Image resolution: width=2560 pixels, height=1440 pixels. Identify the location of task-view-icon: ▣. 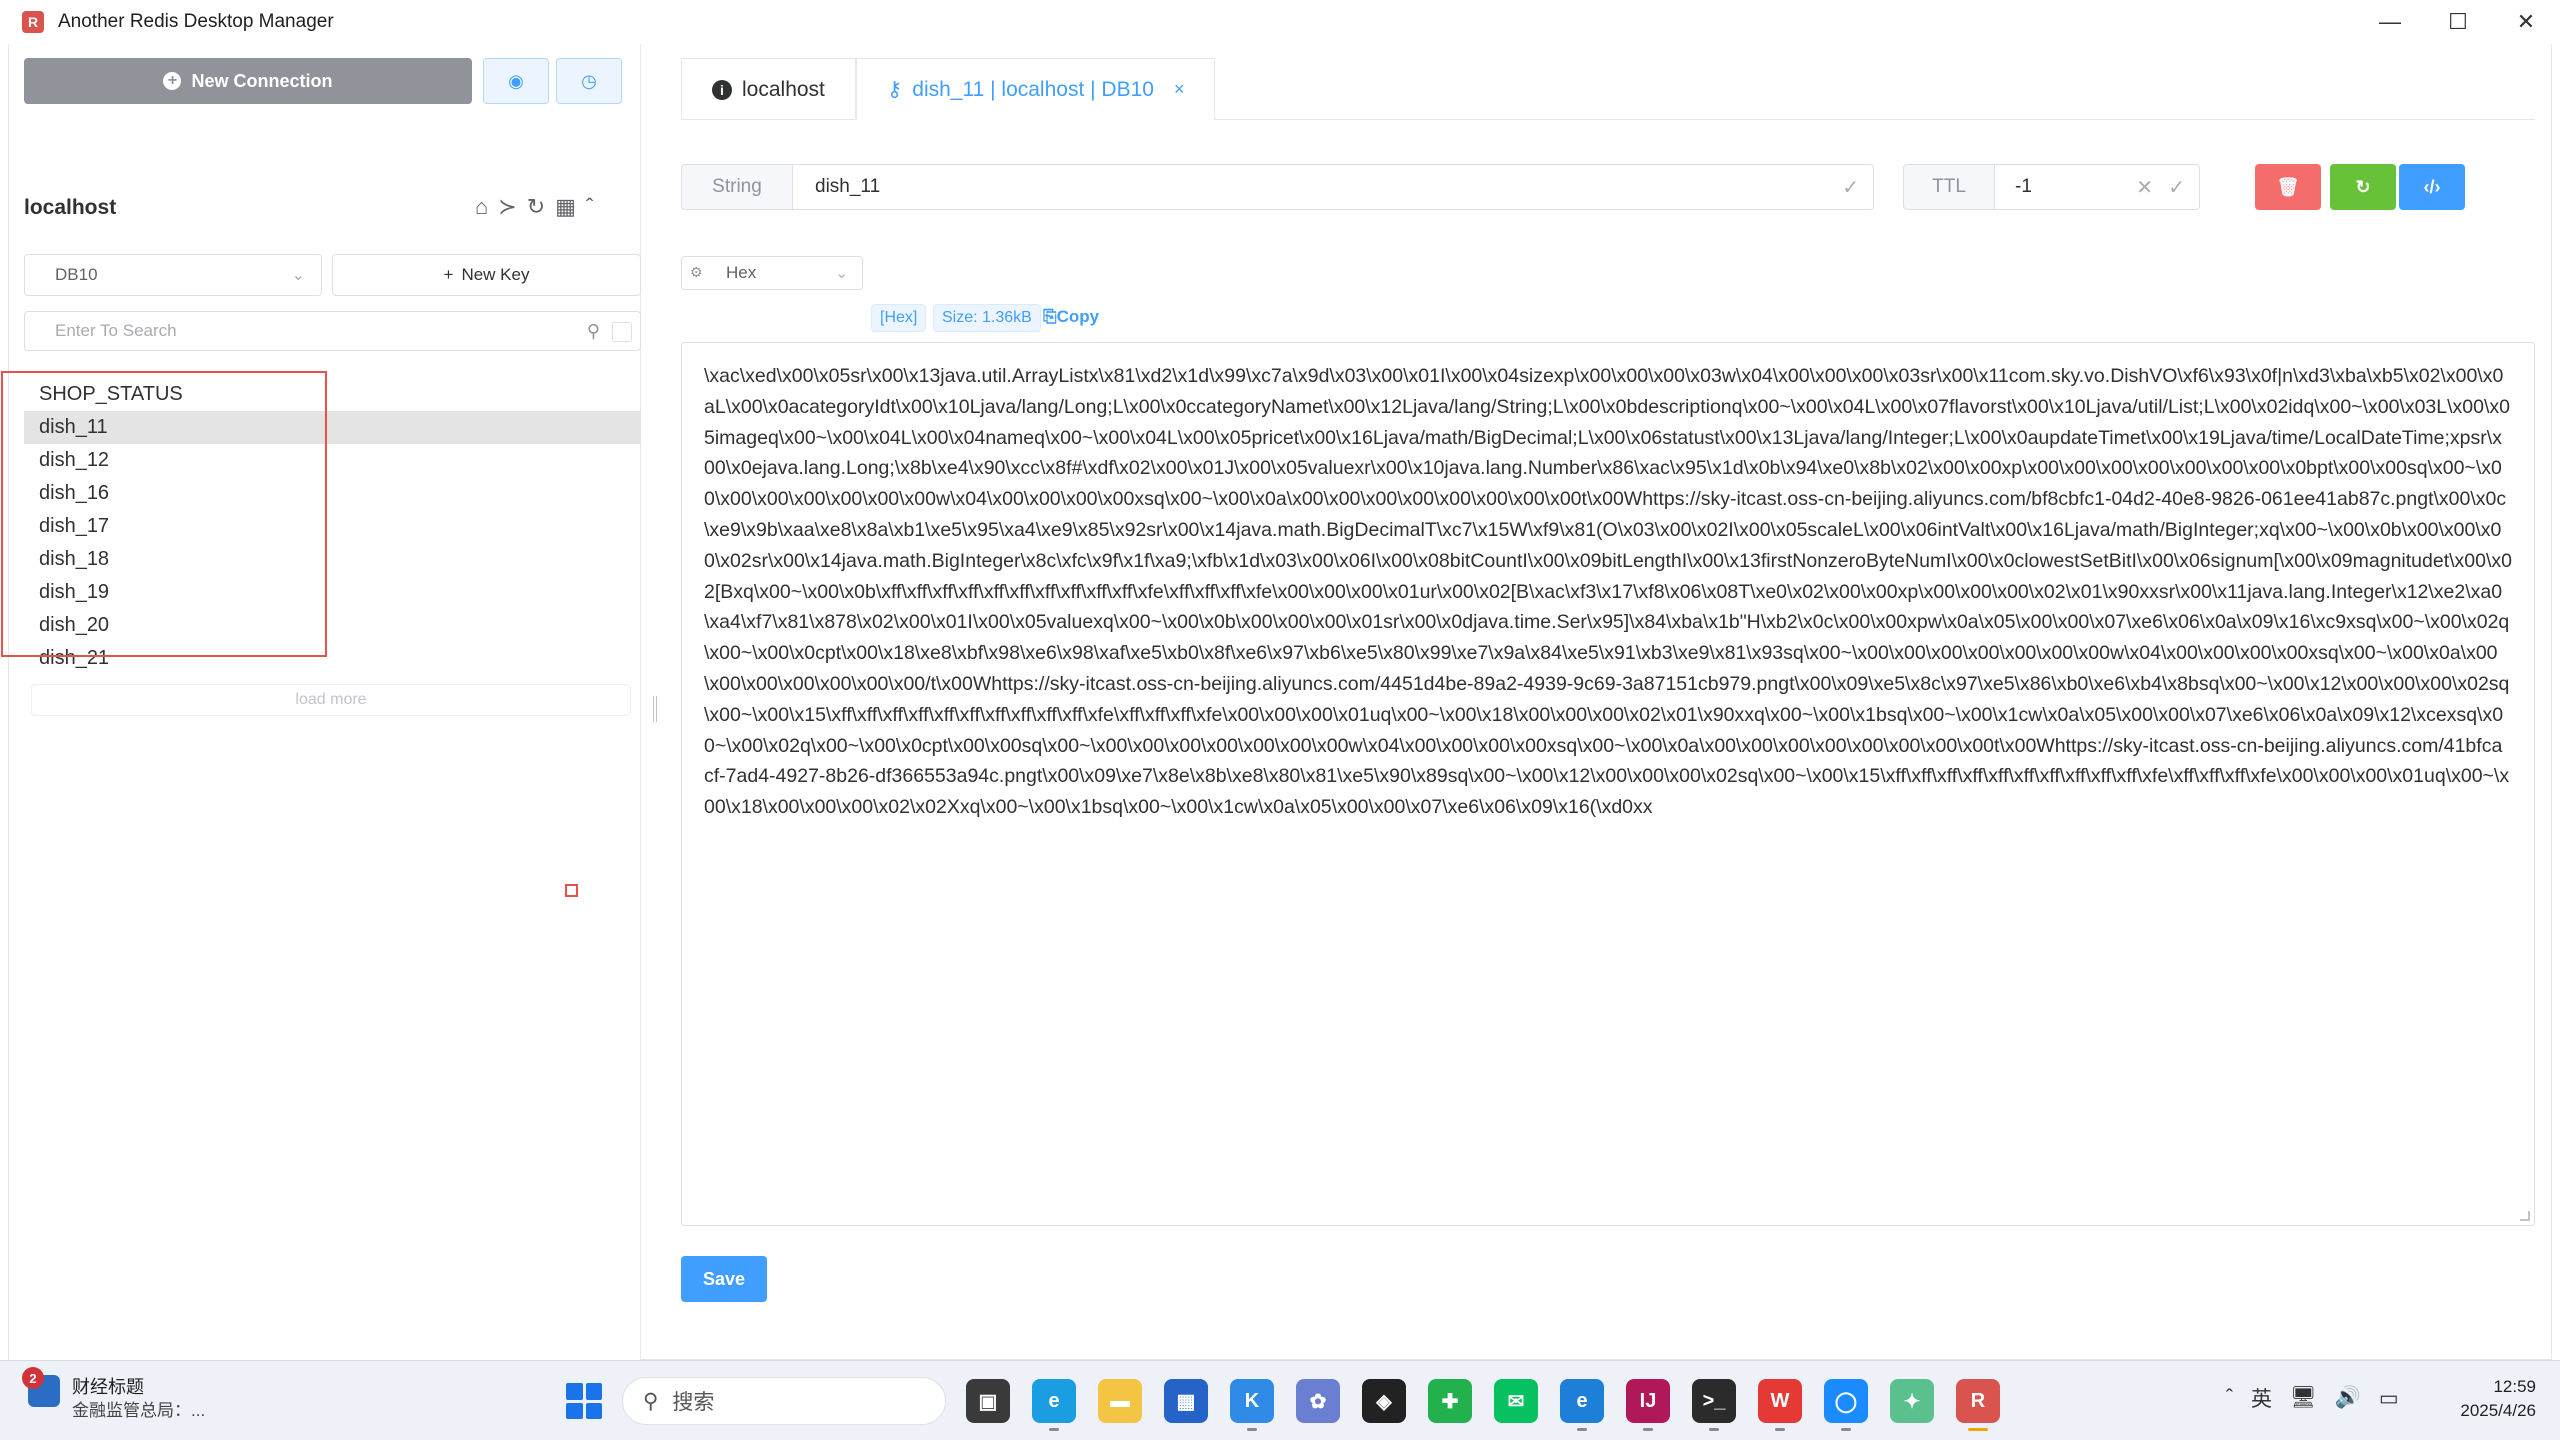
(988, 1401).